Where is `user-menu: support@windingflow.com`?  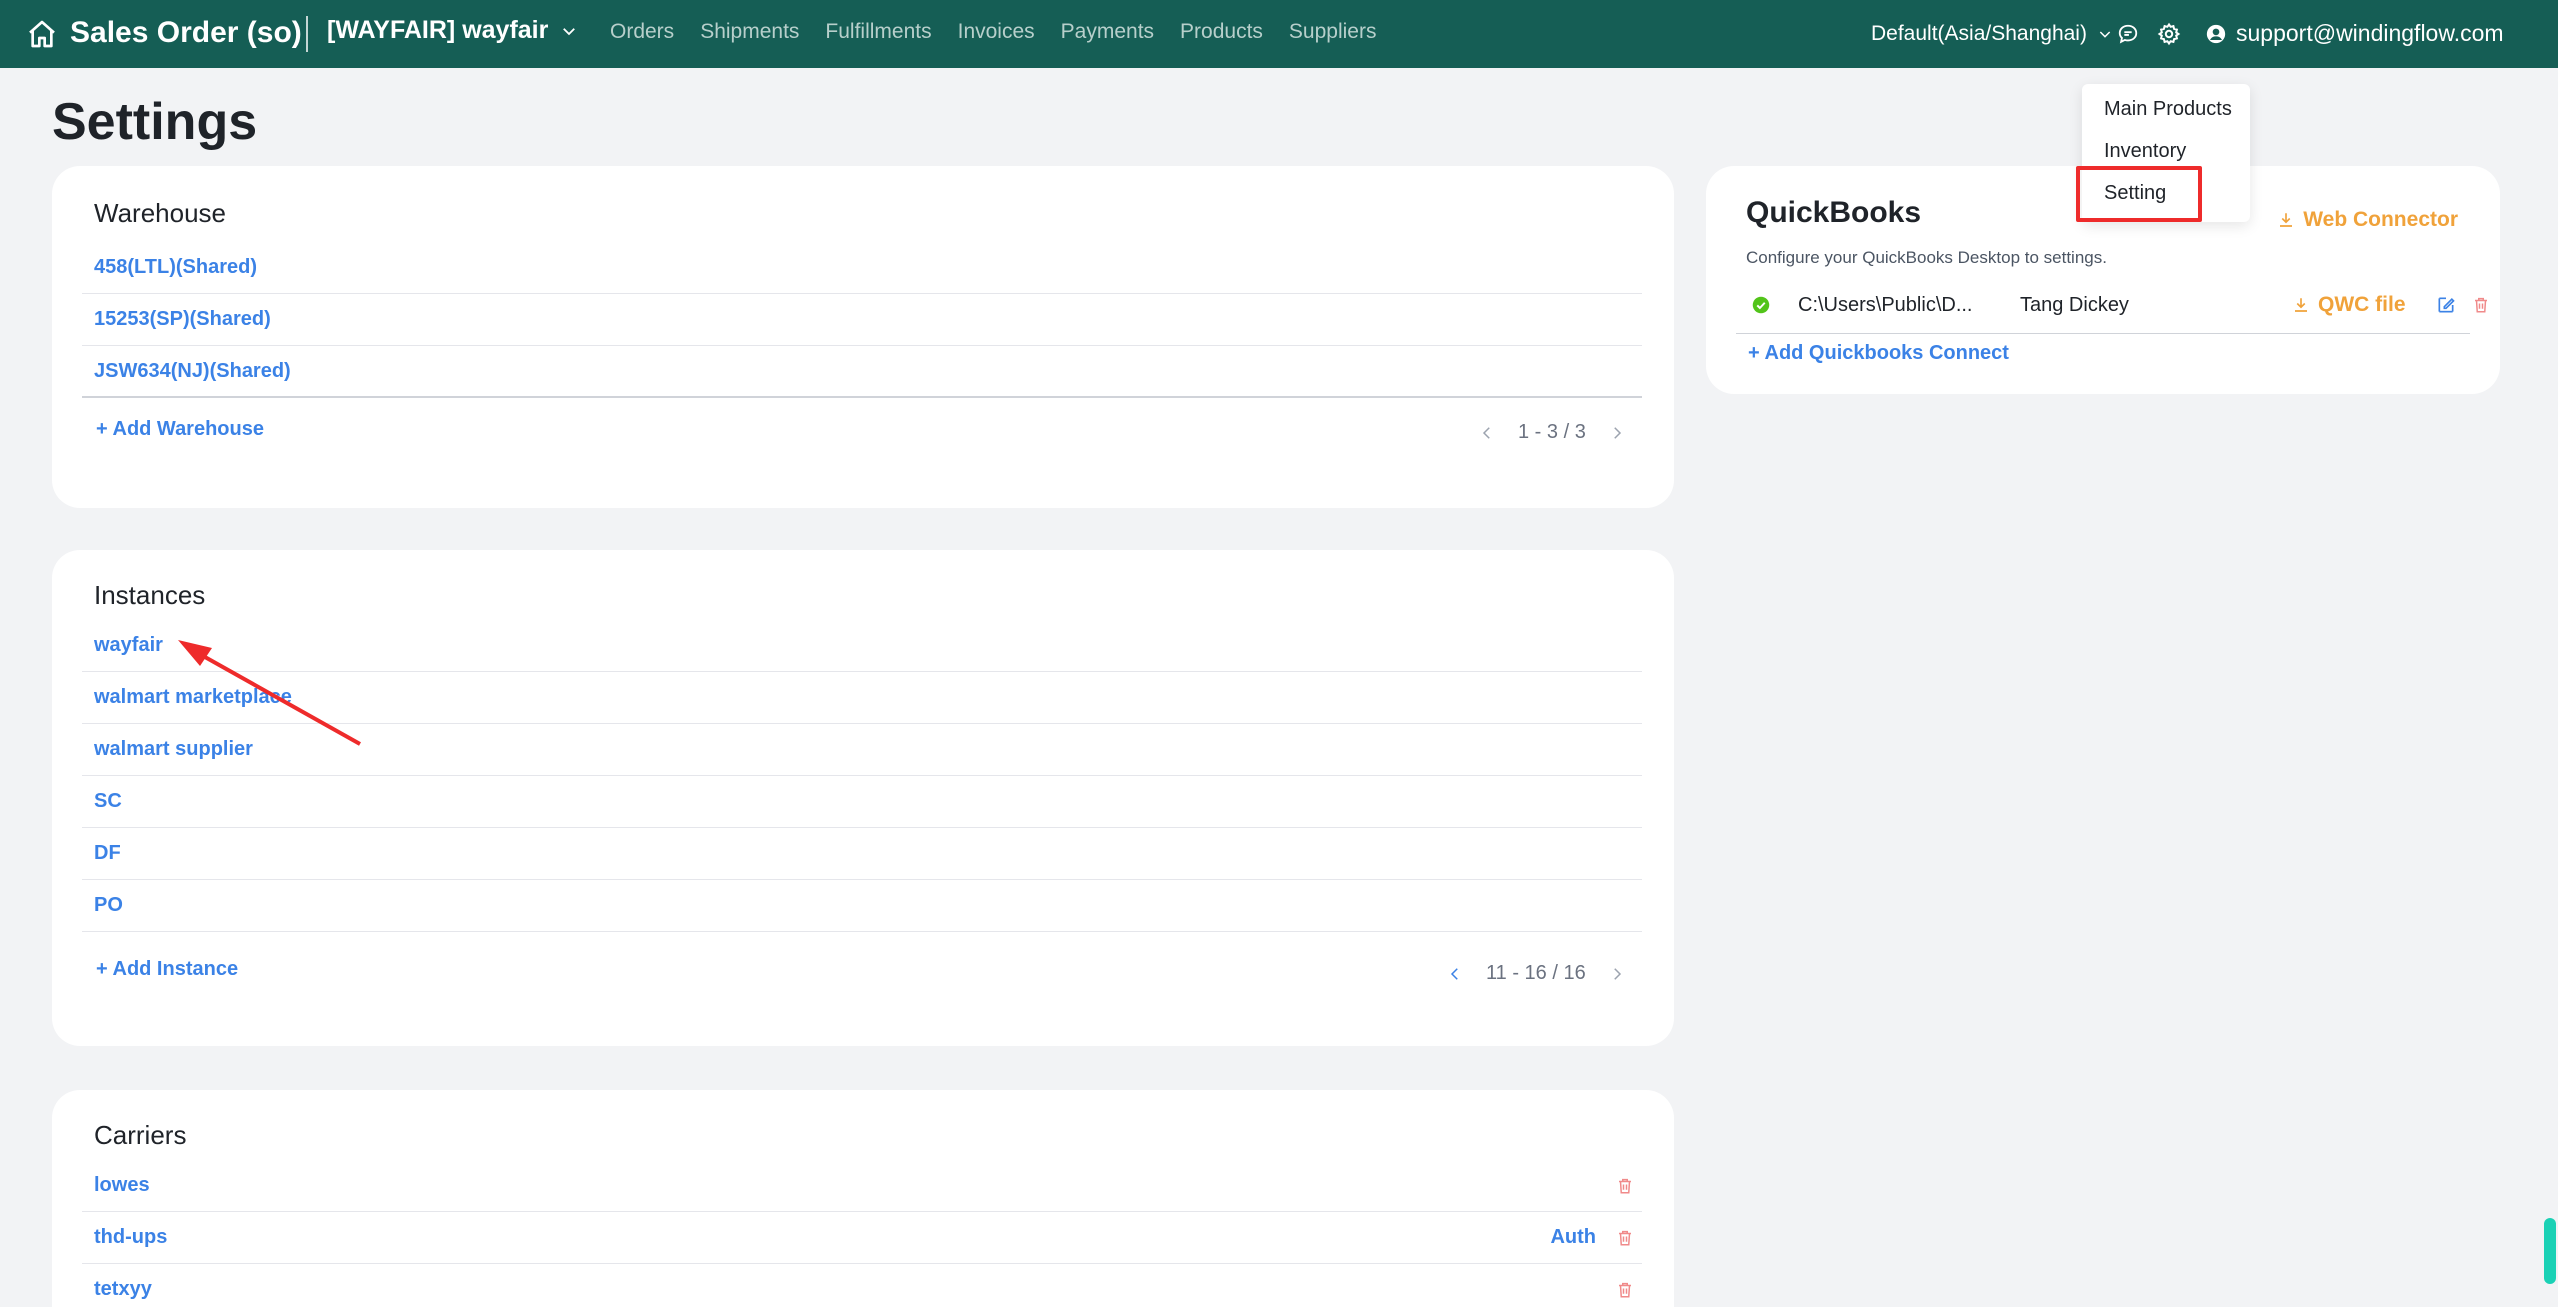 user-menu: support@windingflow.com is located at coordinates (2355, 33).